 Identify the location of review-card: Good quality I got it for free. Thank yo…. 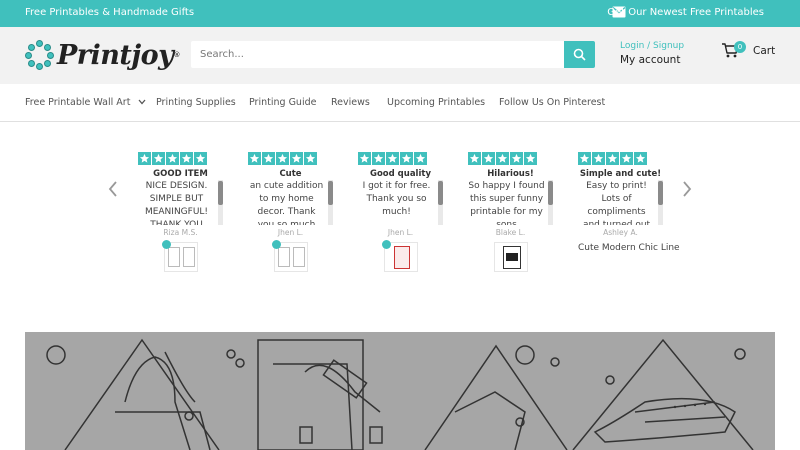
(400, 212).